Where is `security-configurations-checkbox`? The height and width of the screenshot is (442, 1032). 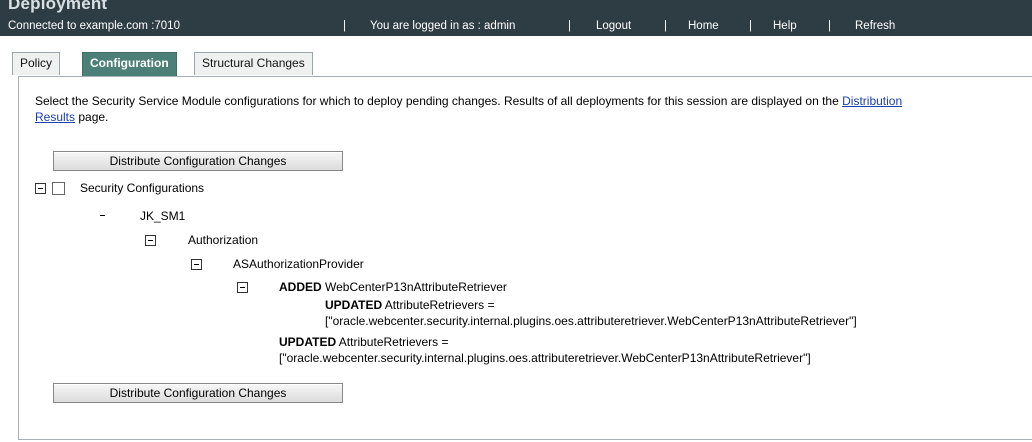
security-configurations-checkbox is located at coordinates (58, 188).